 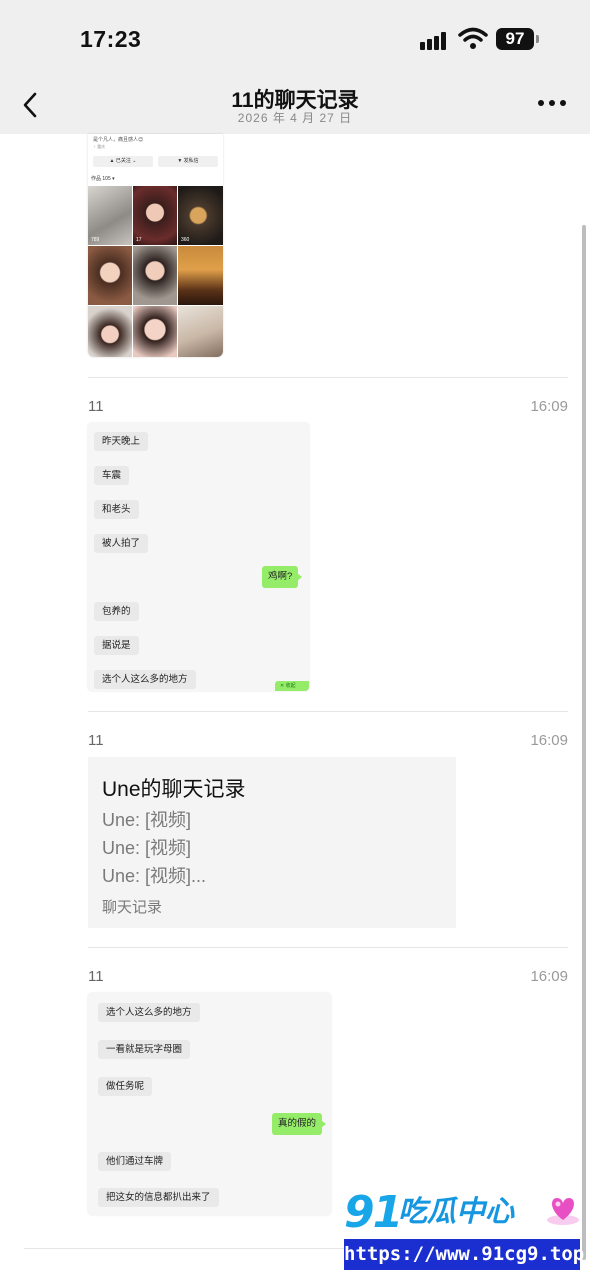 What do you see at coordinates (132, 907) in the screenshot?
I see `chat-record-footer: 聊天记录` at bounding box center [132, 907].